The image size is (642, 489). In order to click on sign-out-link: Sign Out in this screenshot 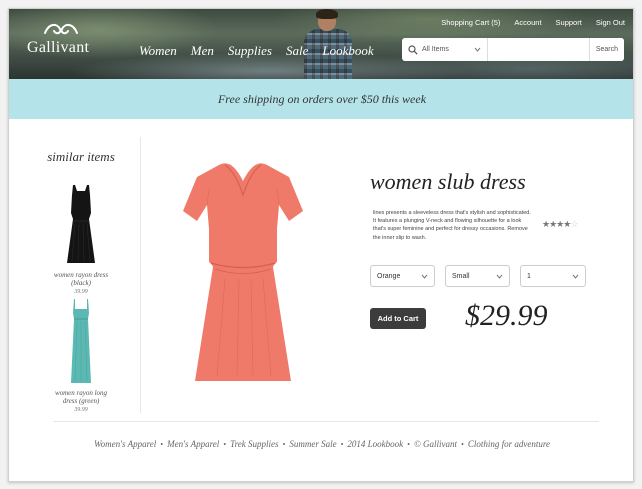, I will do `click(610, 22)`.